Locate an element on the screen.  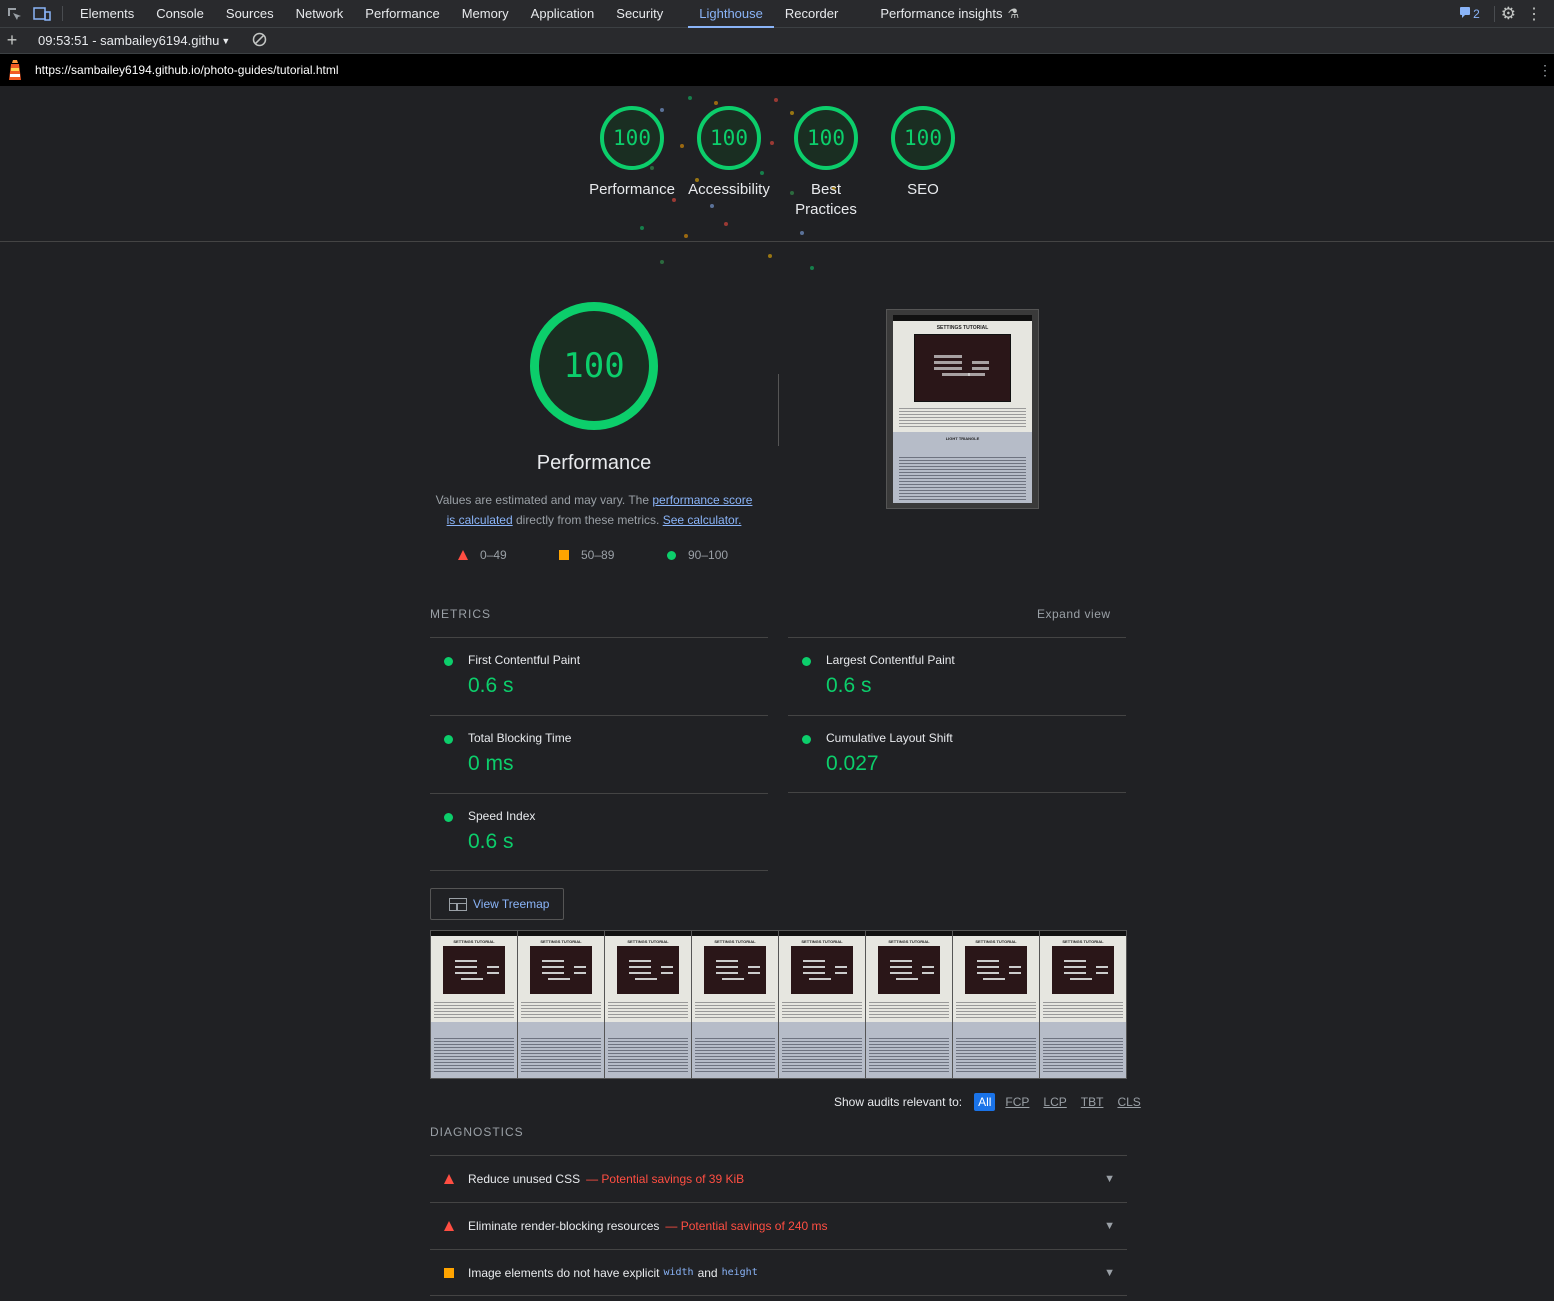
tab-elements: Elements is located at coordinates (107, 13).